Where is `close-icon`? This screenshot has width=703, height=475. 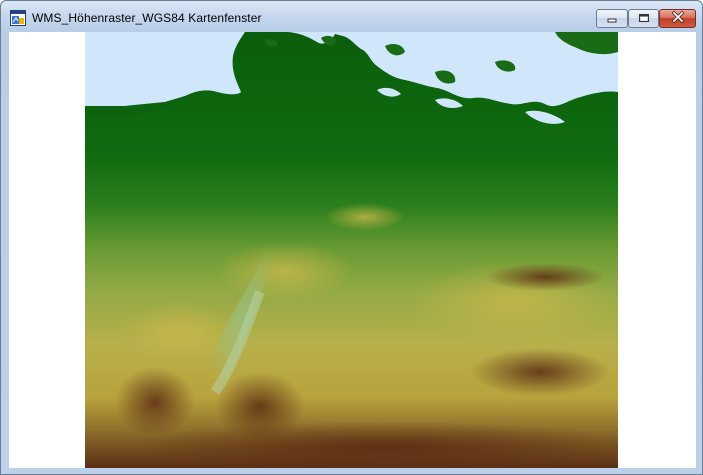 close-icon is located at coordinates (678, 19).